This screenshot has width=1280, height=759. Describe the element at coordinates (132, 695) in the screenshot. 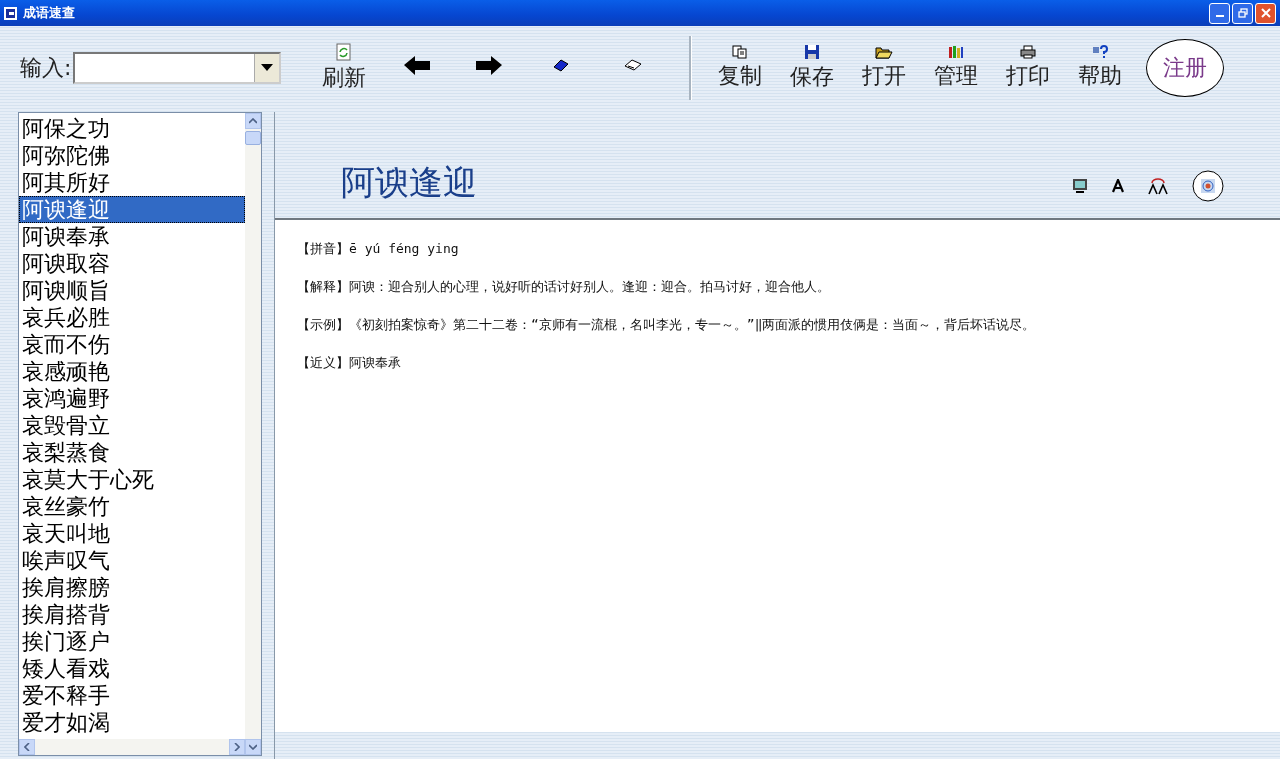

I see `idiom-list-item: 爱不释手` at that location.